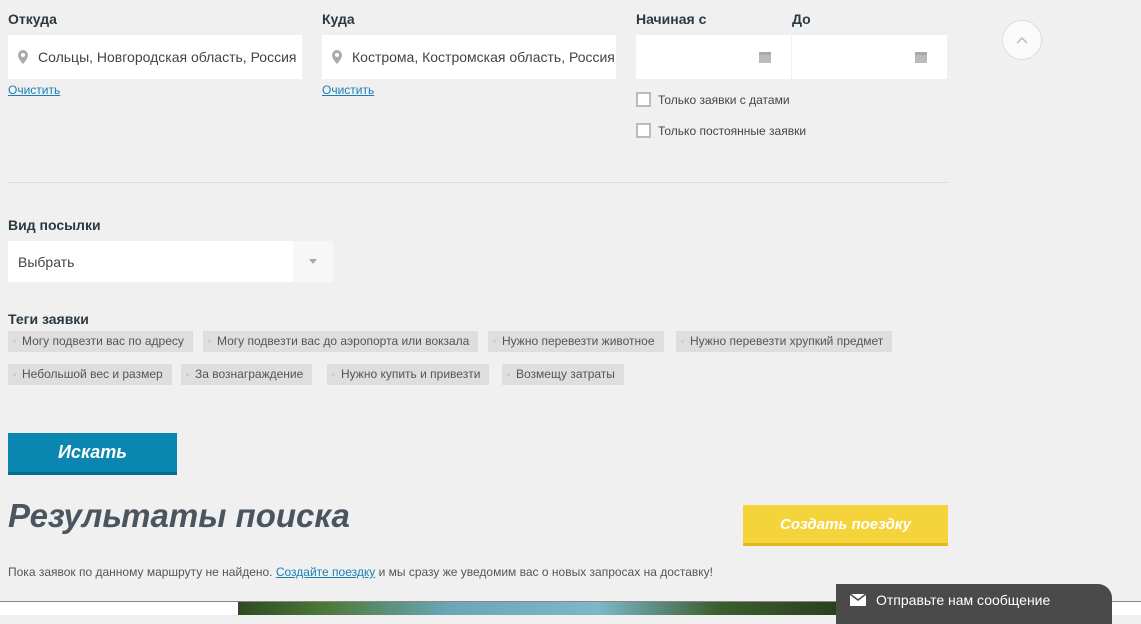  Describe the element at coordinates (869, 57) in the screenshot. I see `date-to-input` at that location.